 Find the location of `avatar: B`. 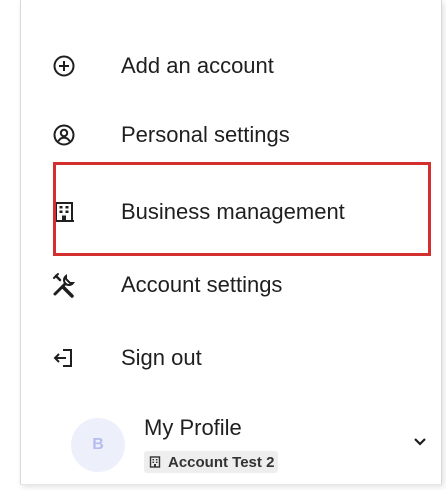

avatar: B is located at coordinates (98, 445).